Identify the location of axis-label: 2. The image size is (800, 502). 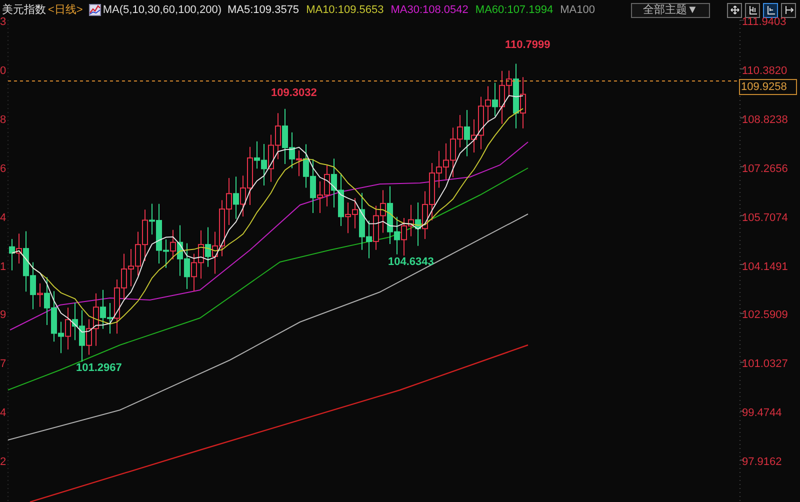
(3, 462).